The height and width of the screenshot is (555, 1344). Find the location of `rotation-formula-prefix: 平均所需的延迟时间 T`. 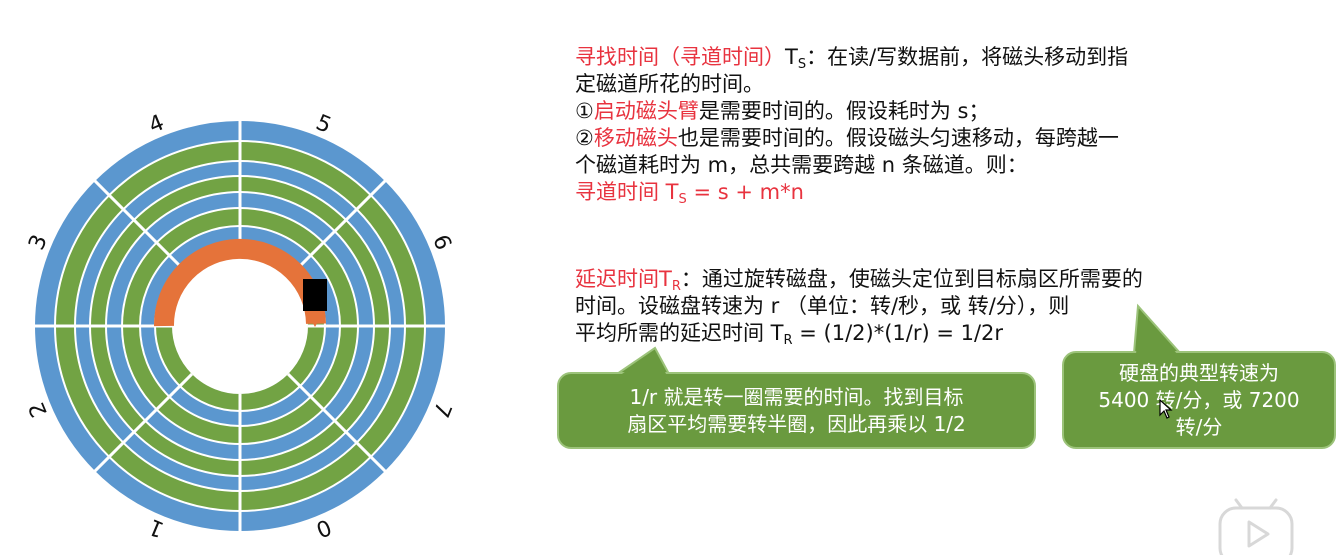

rotation-formula-prefix: 平均所需的延迟时间 T is located at coordinates (679, 333).